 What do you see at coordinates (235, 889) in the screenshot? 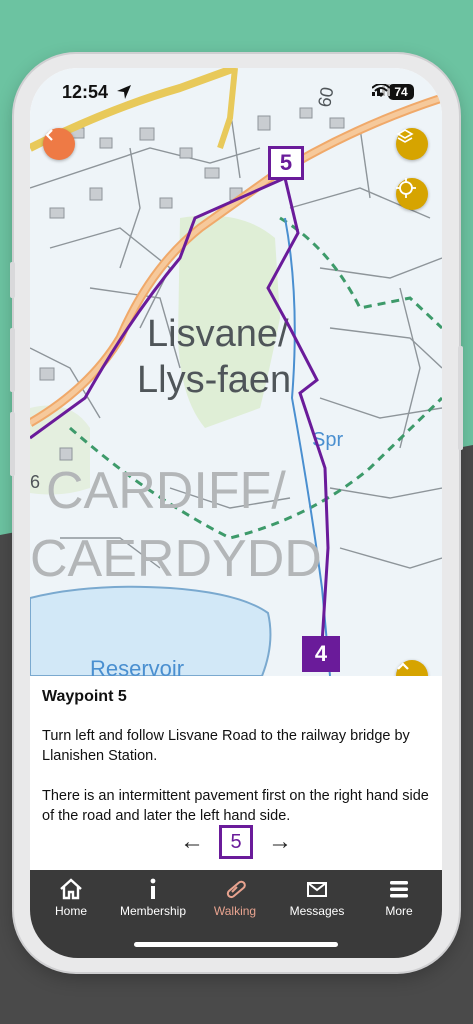
I see `boot-icon` at bounding box center [235, 889].